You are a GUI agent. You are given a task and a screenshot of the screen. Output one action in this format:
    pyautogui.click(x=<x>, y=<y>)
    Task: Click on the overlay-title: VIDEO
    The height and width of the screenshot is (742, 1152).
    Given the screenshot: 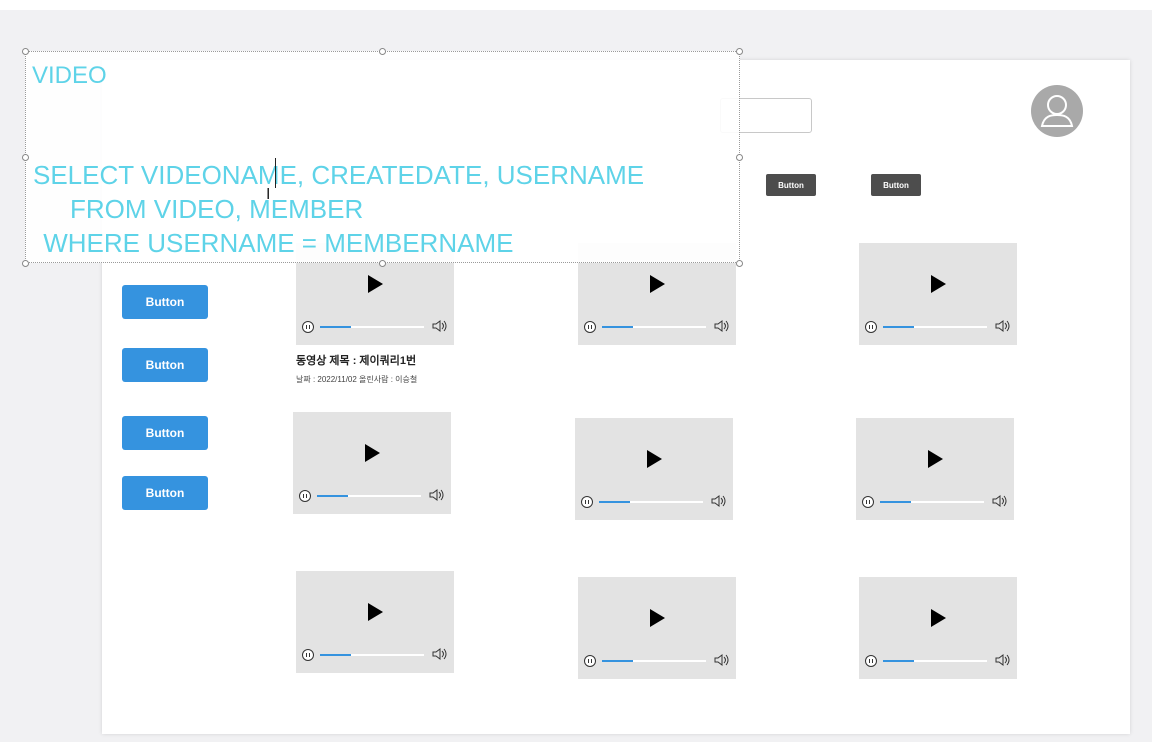 What is the action you would take?
    pyautogui.click(x=69, y=75)
    